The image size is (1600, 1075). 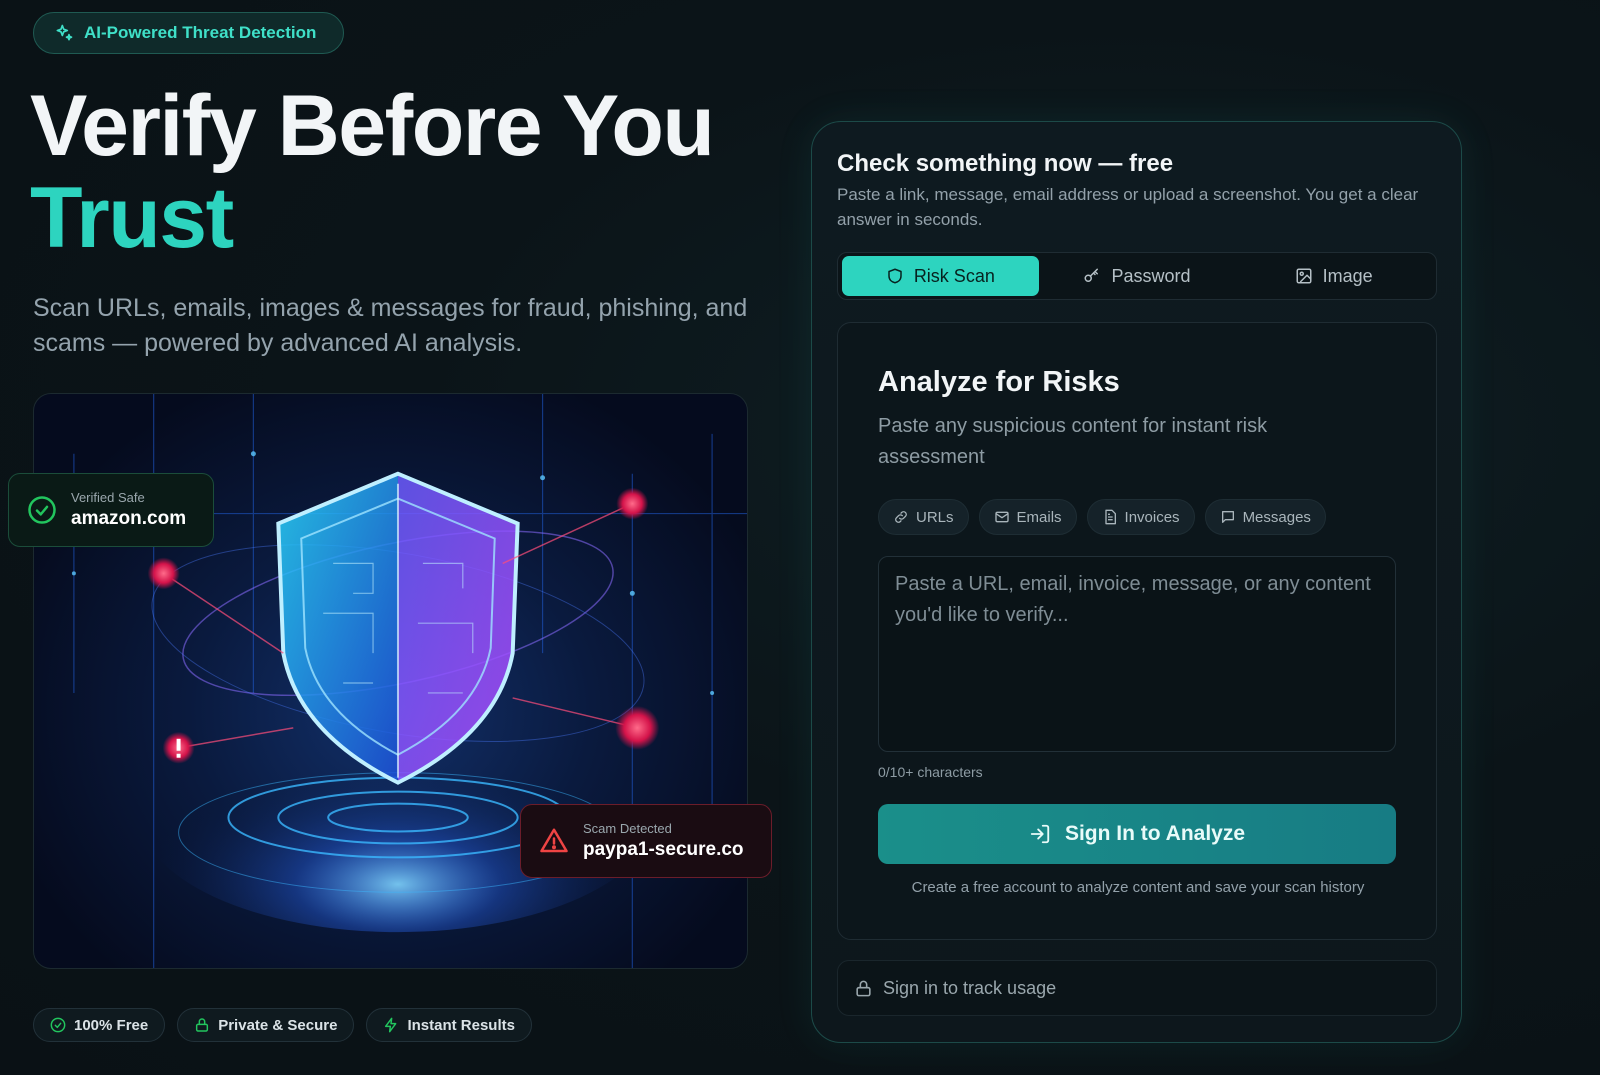 I want to click on chip-invoices: Invoices, so click(x=1140, y=517).